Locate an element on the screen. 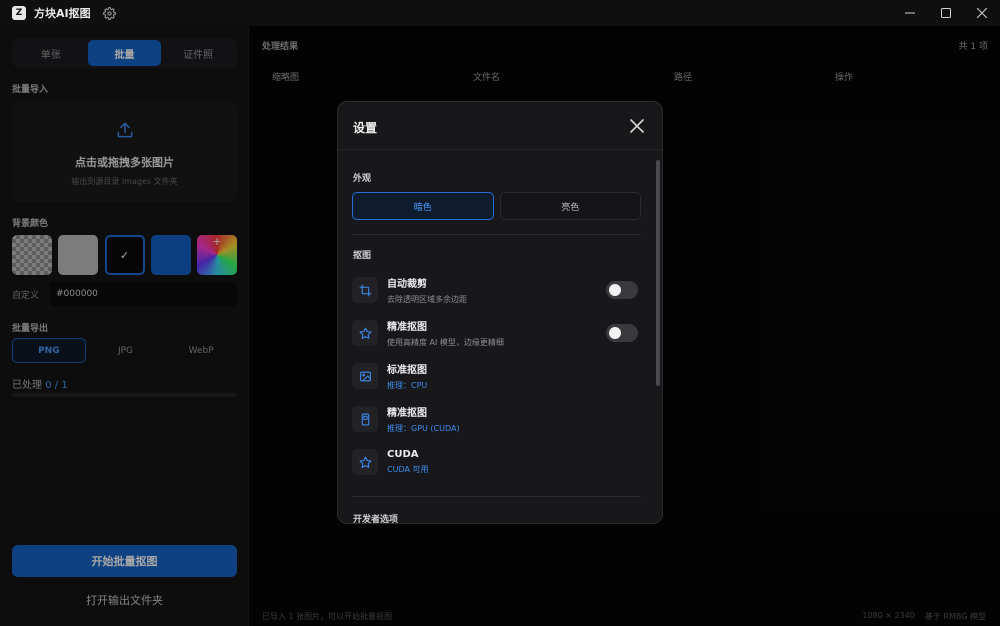 This screenshot has height=626, width=1000. developer-options-label: 开发者选项 is located at coordinates (376, 519).